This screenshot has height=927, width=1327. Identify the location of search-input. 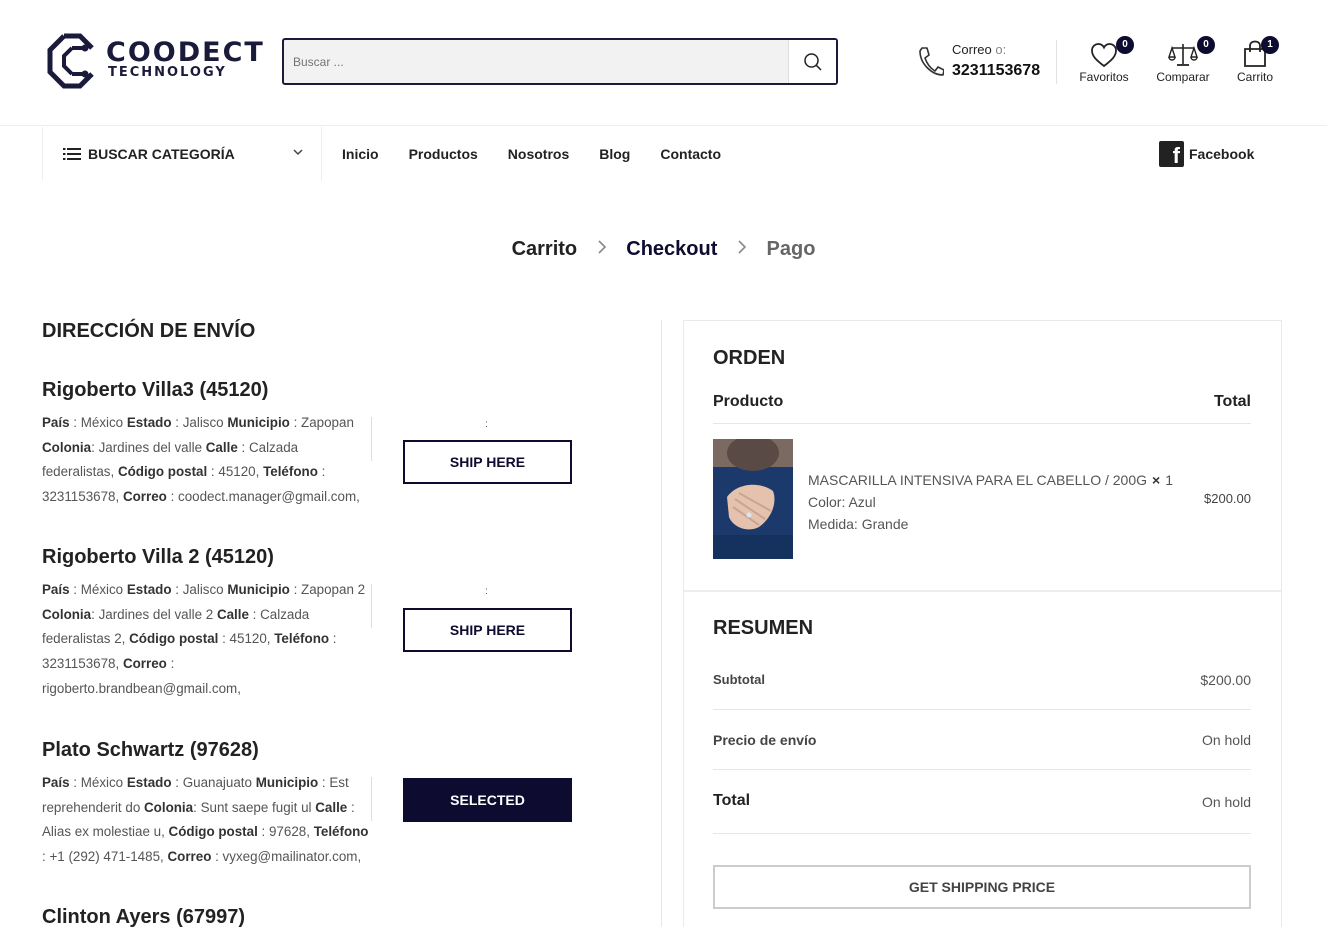
(536, 61).